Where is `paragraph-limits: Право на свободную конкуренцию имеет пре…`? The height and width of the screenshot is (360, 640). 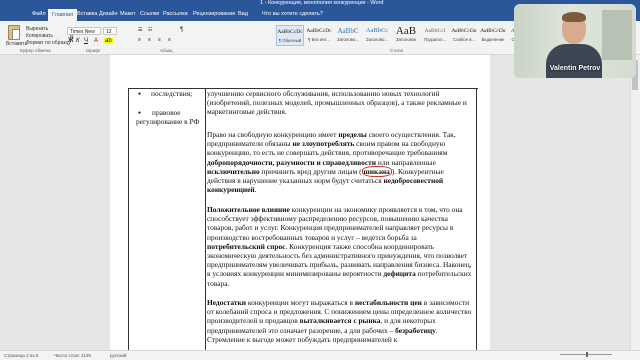
paragraph-limits: Право на свободную конкуренцию имеет пре… is located at coordinates (340, 162).